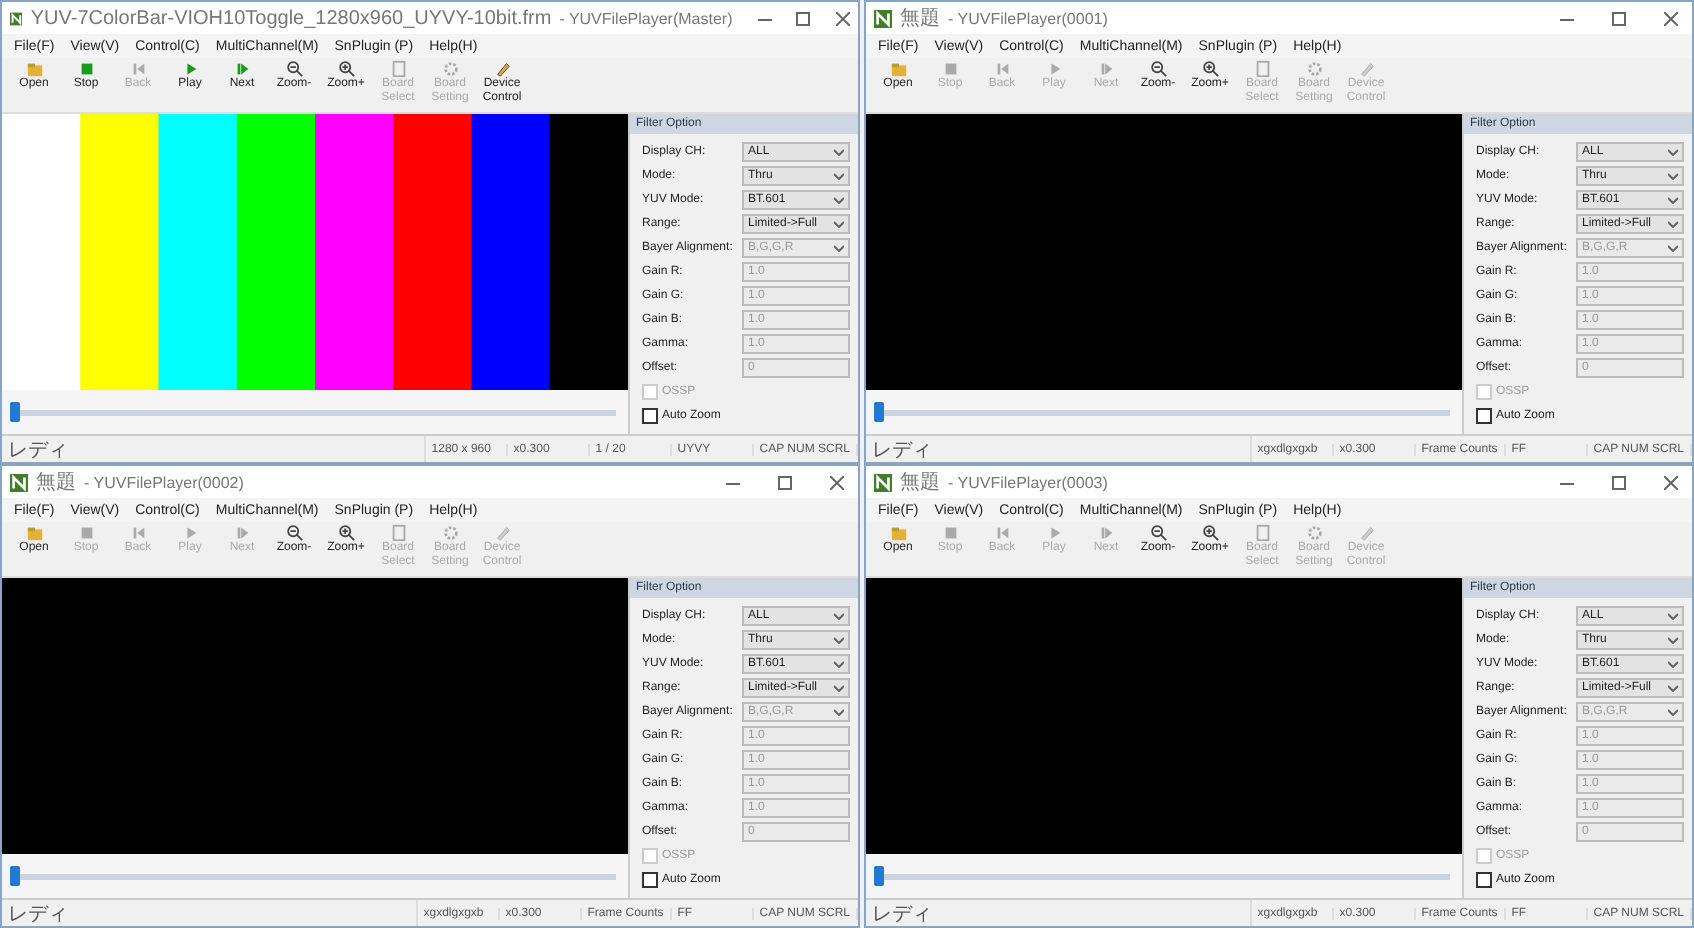  What do you see at coordinates (291, 18) in the screenshot?
I see `window-title: YUV-7ColorBar-VIOH10Toggle_1280x960_UYVY-10bit.frm` at bounding box center [291, 18].